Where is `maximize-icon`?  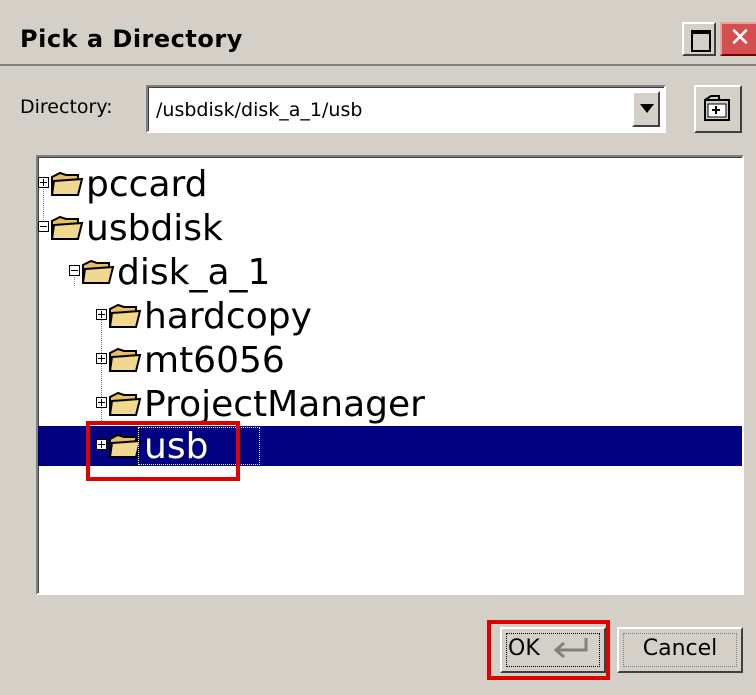
maximize-icon is located at coordinates (701, 41).